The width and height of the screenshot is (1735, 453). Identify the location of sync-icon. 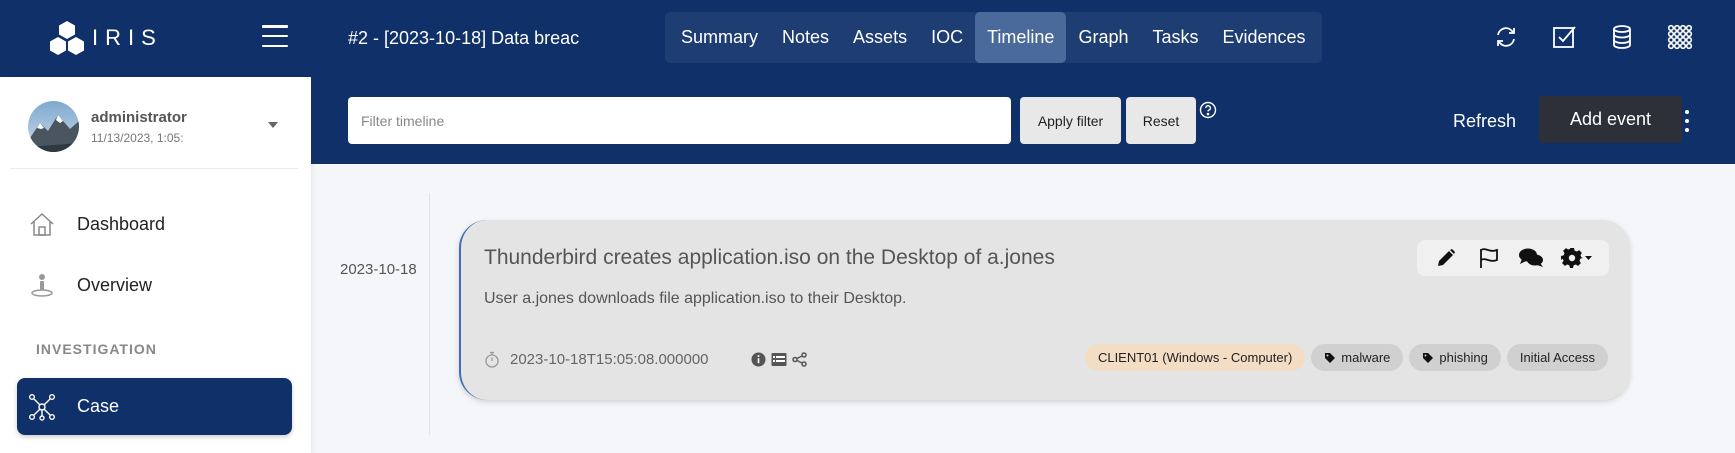
(1506, 37).